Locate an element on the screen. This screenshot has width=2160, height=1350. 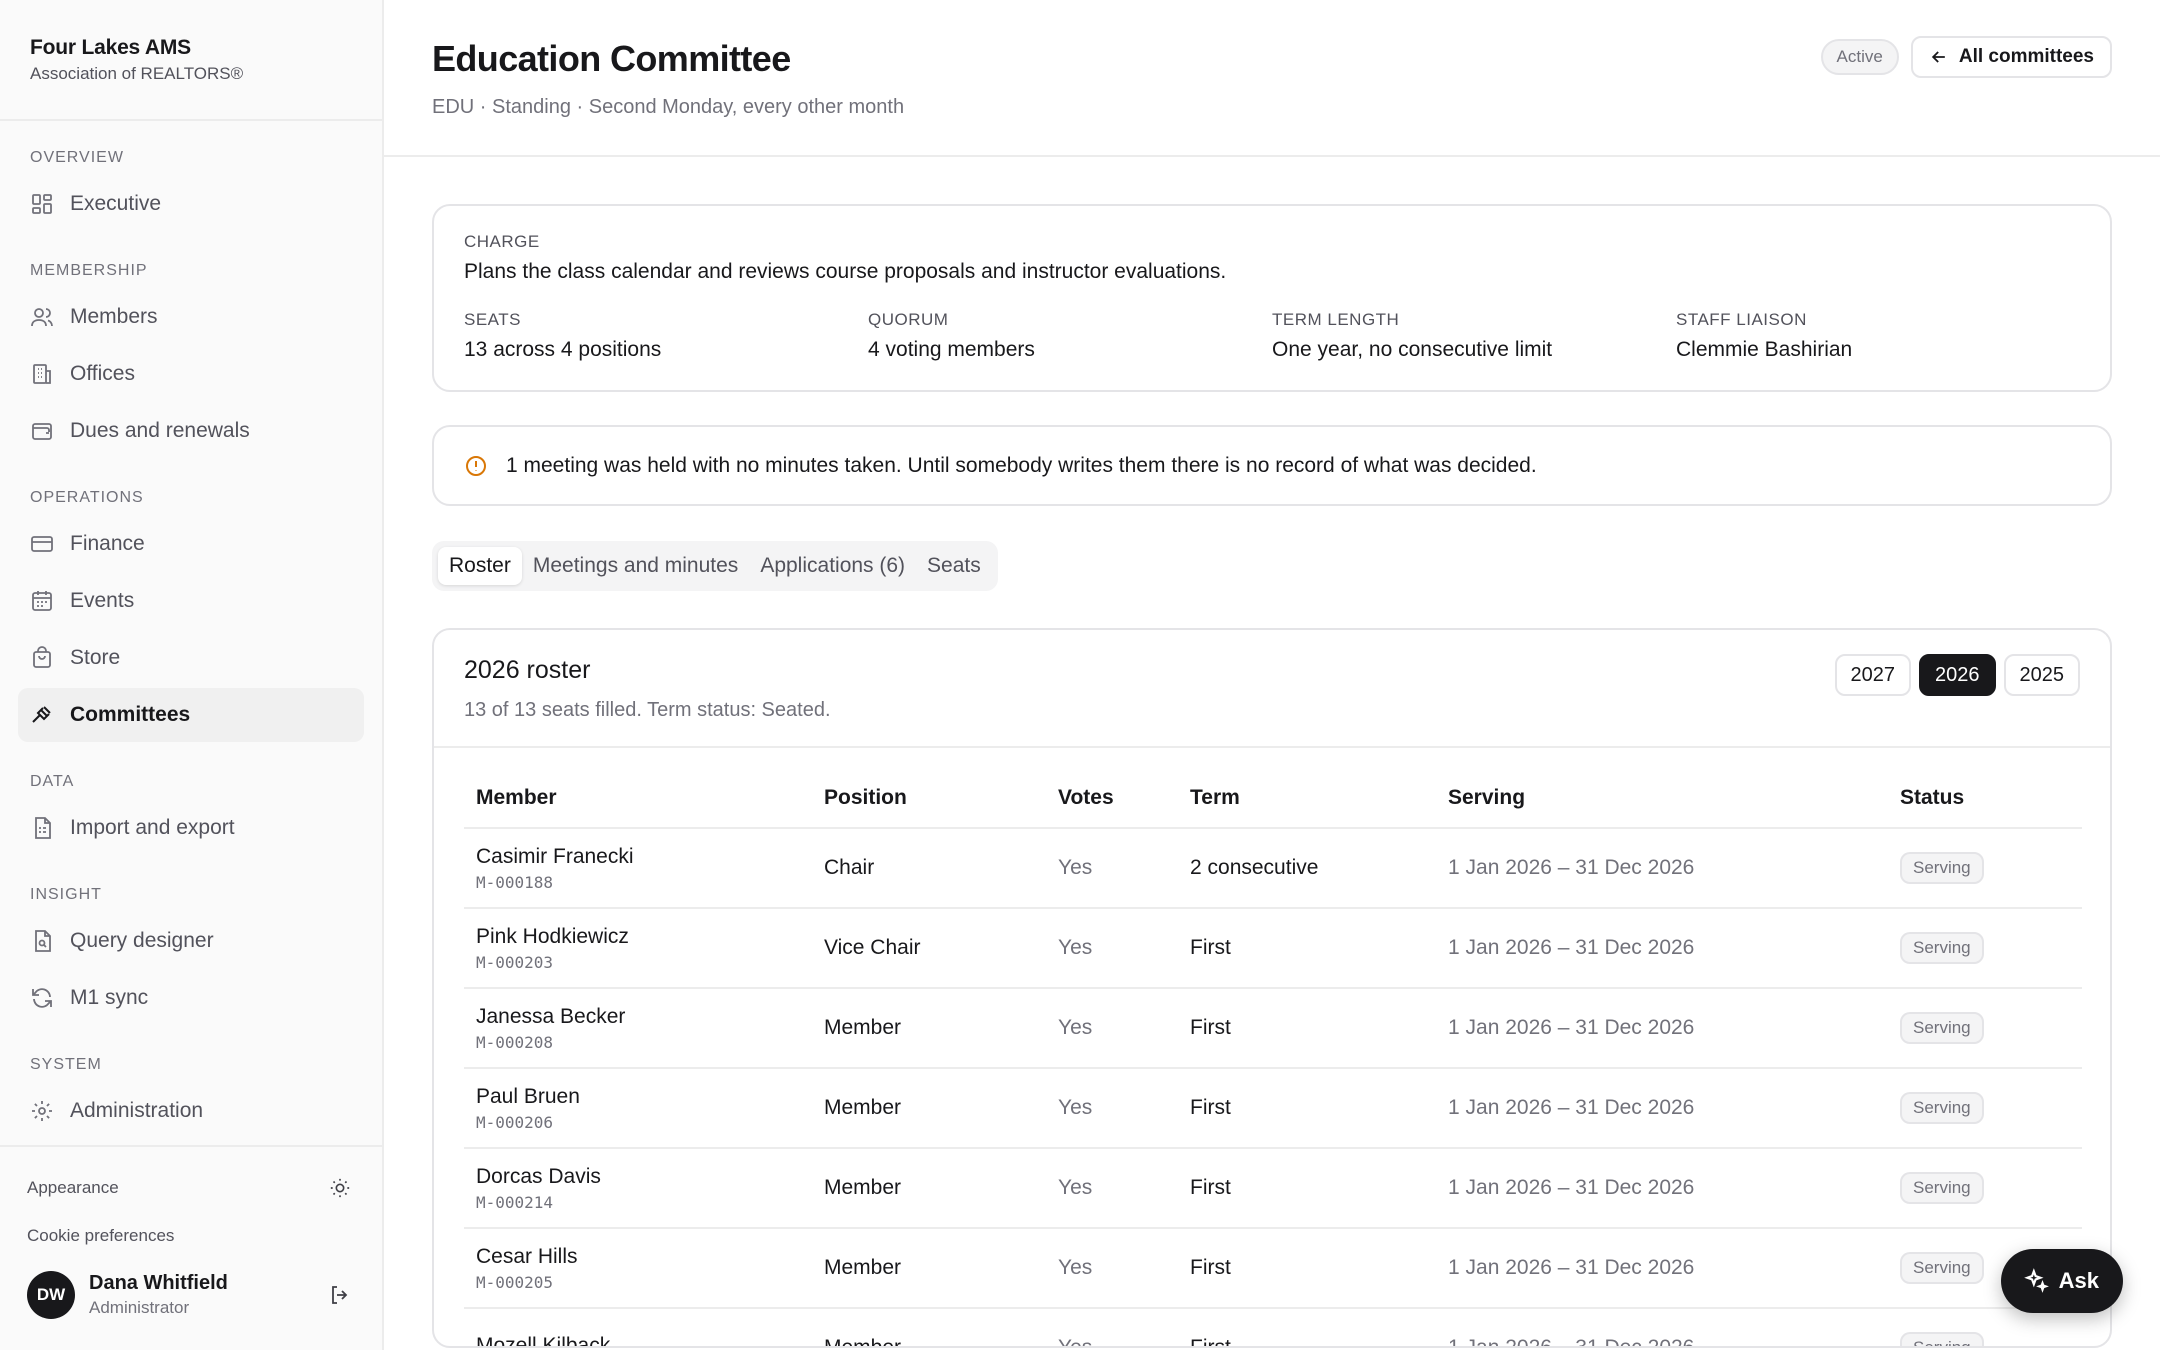
ask-assistant-button: Ask is located at coordinates (2061, 1281).